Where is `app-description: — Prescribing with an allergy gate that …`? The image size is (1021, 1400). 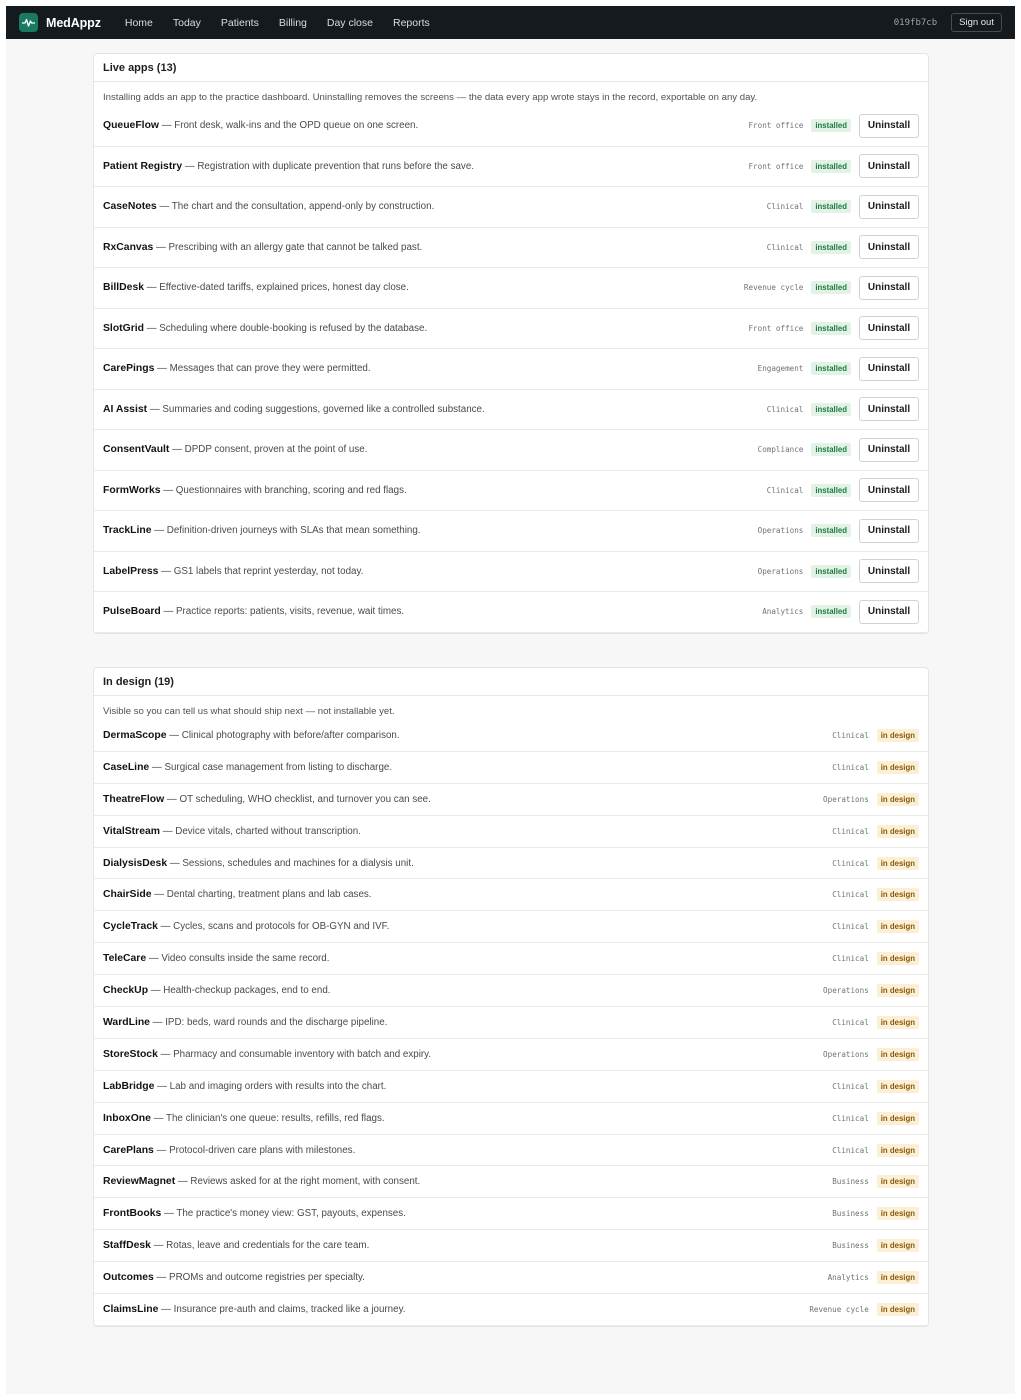 app-description: — Prescribing with an allergy gate that … is located at coordinates (288, 247).